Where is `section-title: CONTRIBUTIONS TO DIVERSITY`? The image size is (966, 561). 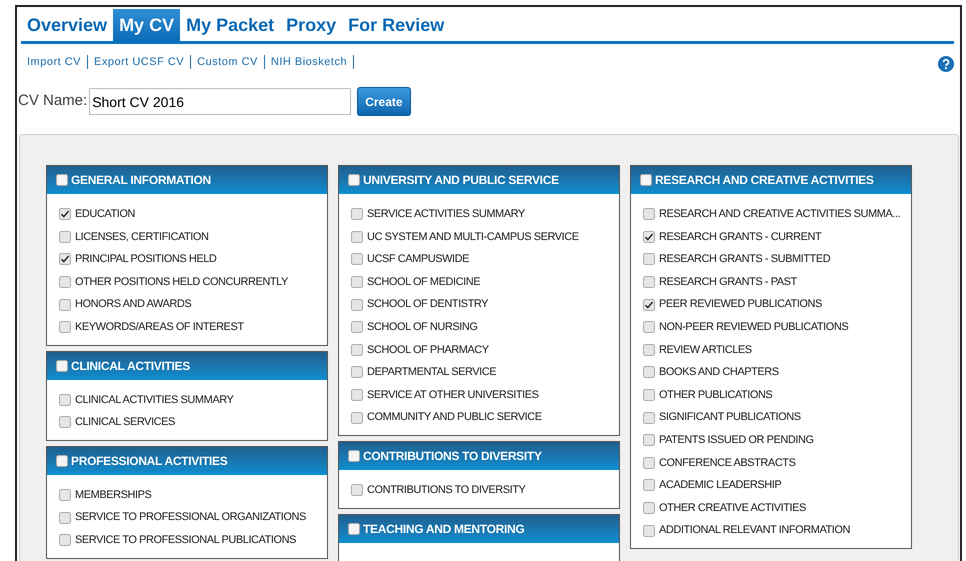 section-title: CONTRIBUTIONS TO DIVERSITY is located at coordinates (452, 456).